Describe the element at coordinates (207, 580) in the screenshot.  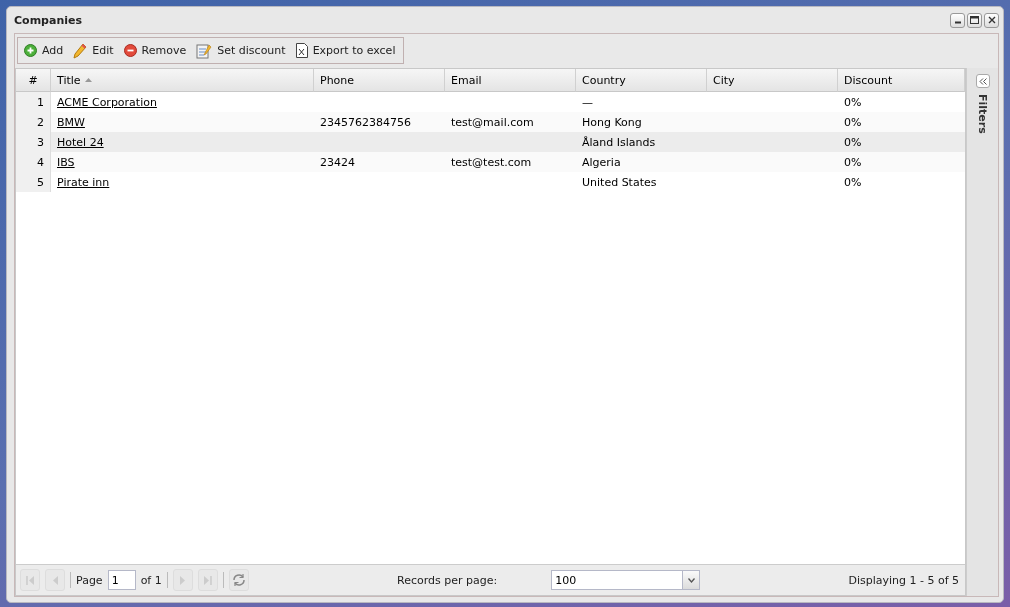
I see `last-page-icon` at that location.